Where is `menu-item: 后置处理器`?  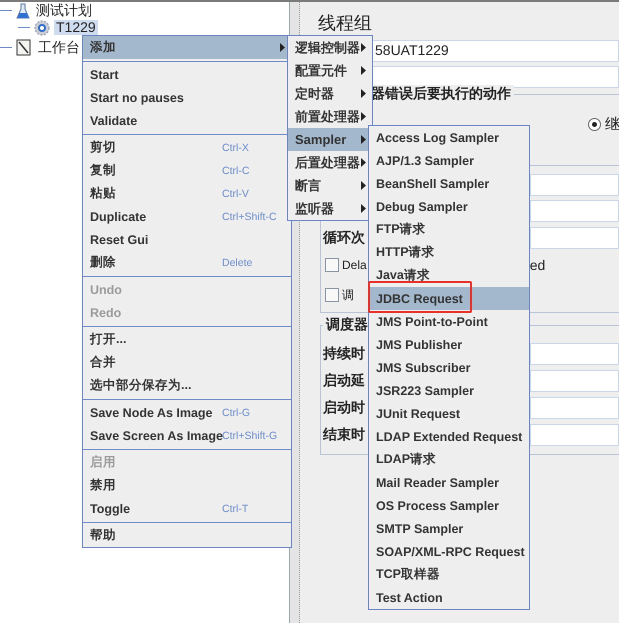
menu-item: 后置处理器 is located at coordinates (330, 162).